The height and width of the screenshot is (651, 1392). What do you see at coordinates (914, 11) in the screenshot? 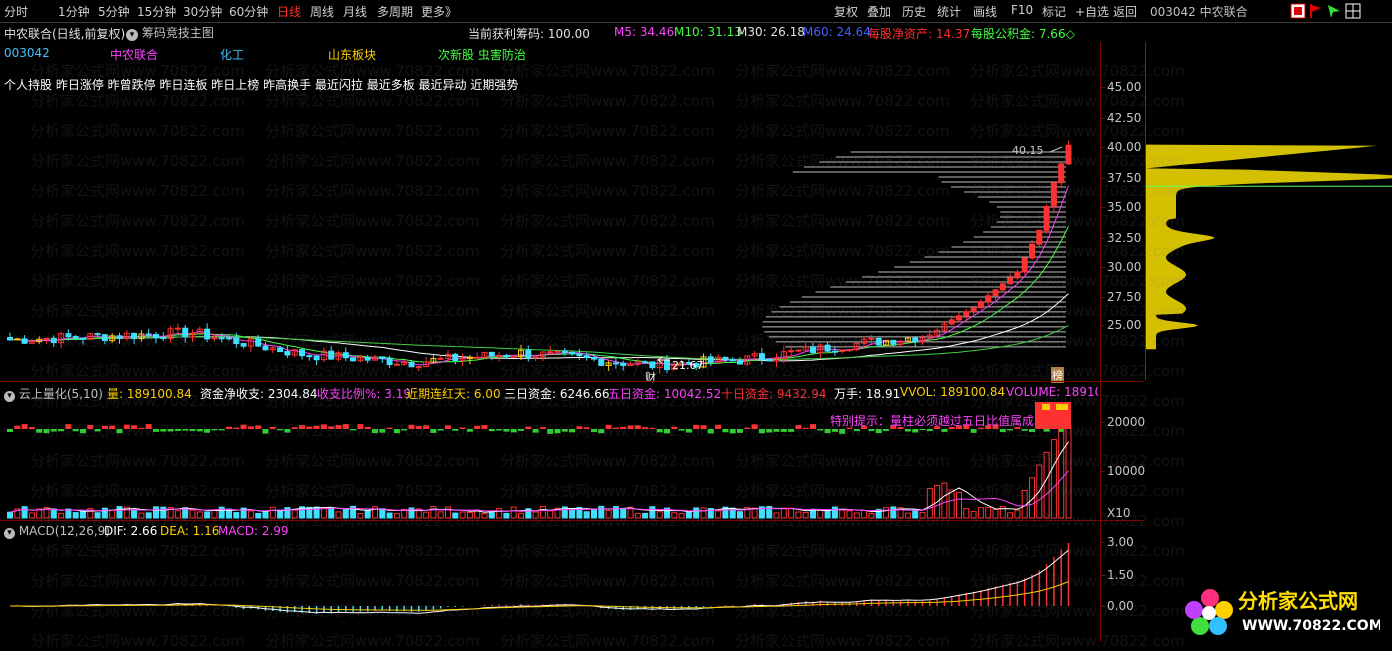
I see `history-button: 历史` at bounding box center [914, 11].